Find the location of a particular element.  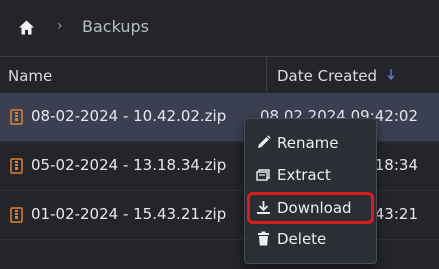

menu-item-extract: Extract is located at coordinates (310, 175).